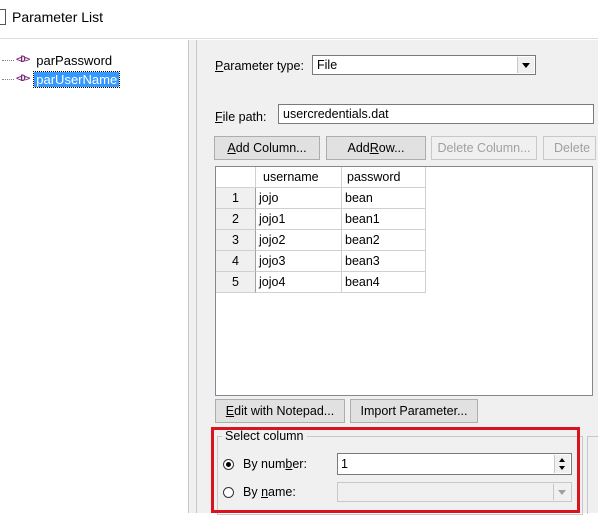 The width and height of the screenshot is (598, 515). What do you see at coordinates (592, 475) in the screenshot?
I see `secondary-group-edge` at bounding box center [592, 475].